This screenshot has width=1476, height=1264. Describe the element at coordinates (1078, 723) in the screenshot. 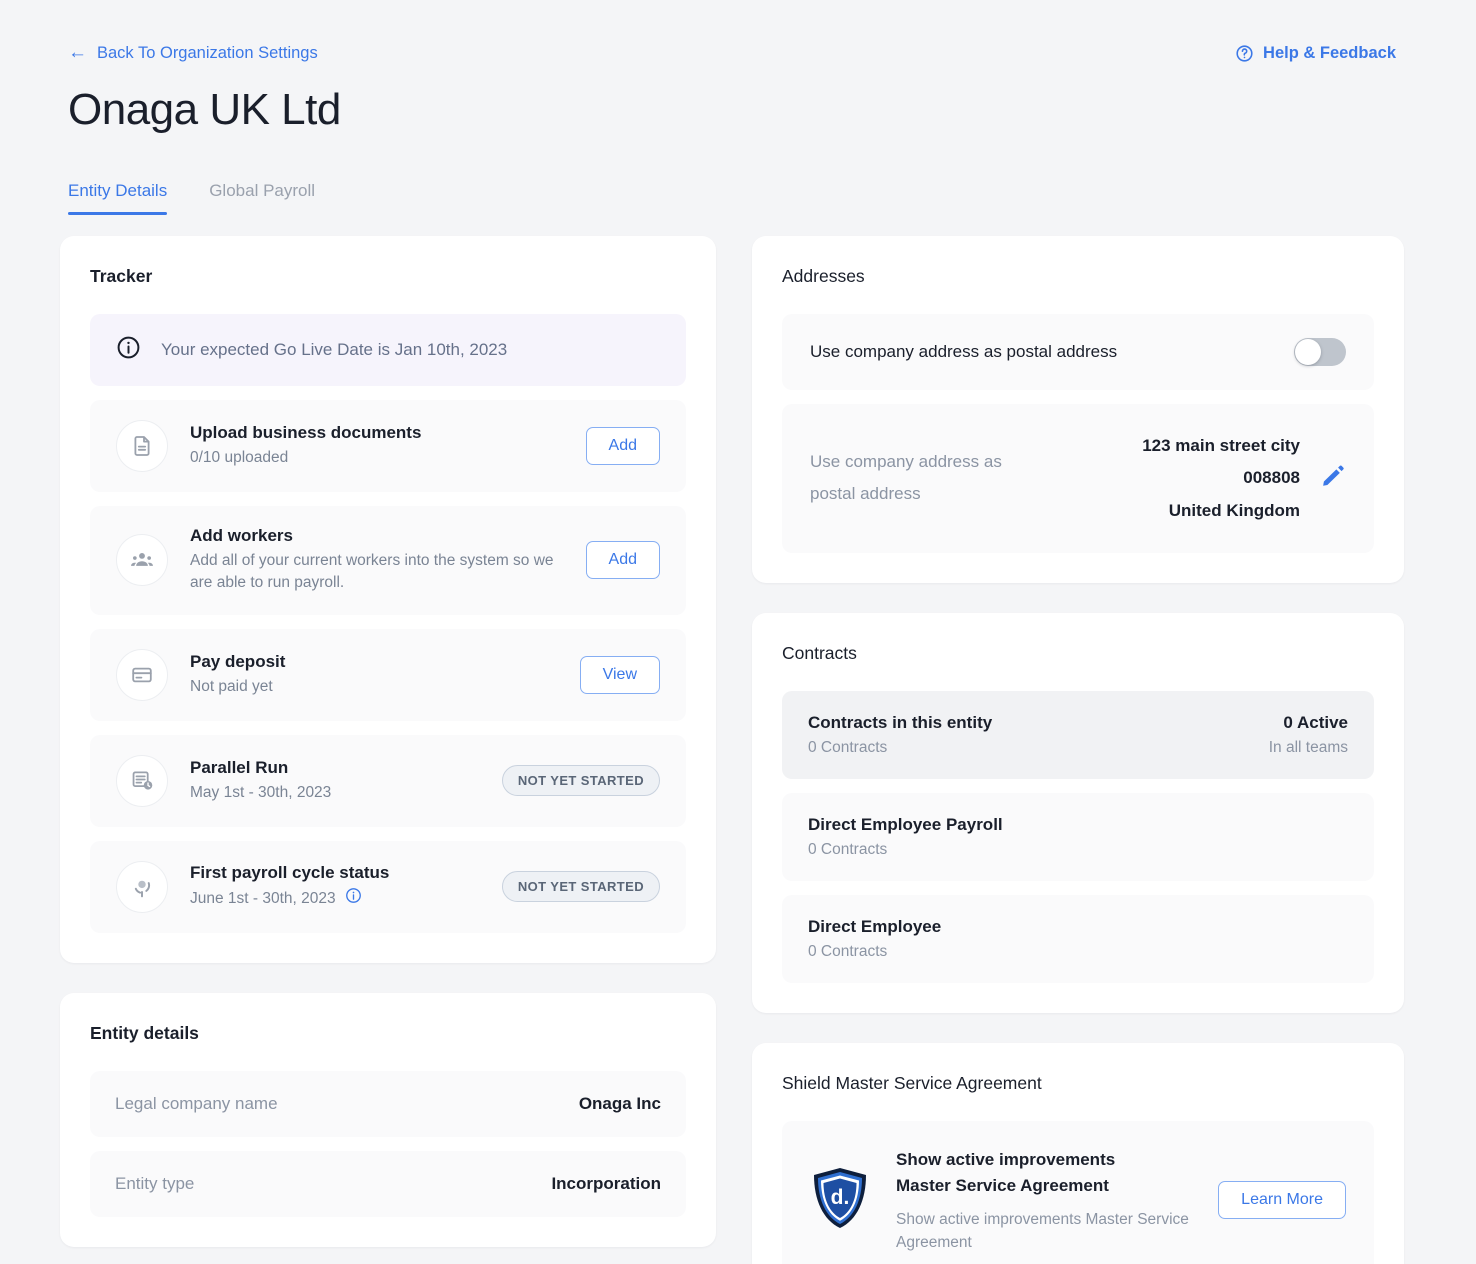

I see `contract-row-top-line: Contracts in this entity 0 Active` at that location.